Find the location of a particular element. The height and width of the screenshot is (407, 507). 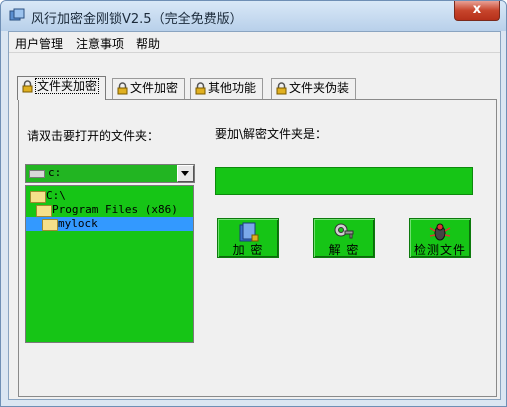

tree-item-mylock: mylock is located at coordinates (109, 224).